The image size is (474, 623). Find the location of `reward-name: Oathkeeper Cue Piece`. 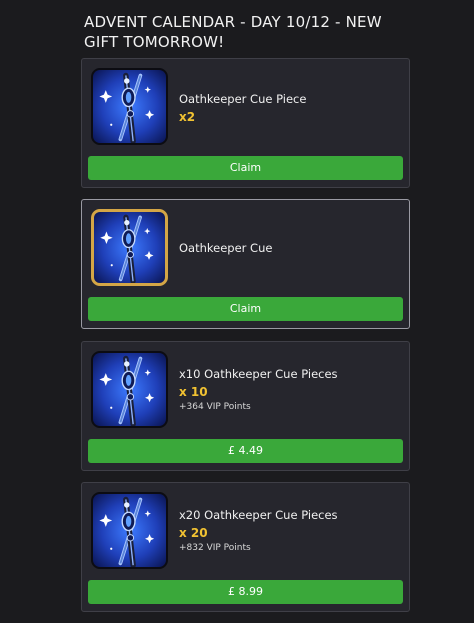

reward-name: Oathkeeper Cue Piece is located at coordinates (243, 99).